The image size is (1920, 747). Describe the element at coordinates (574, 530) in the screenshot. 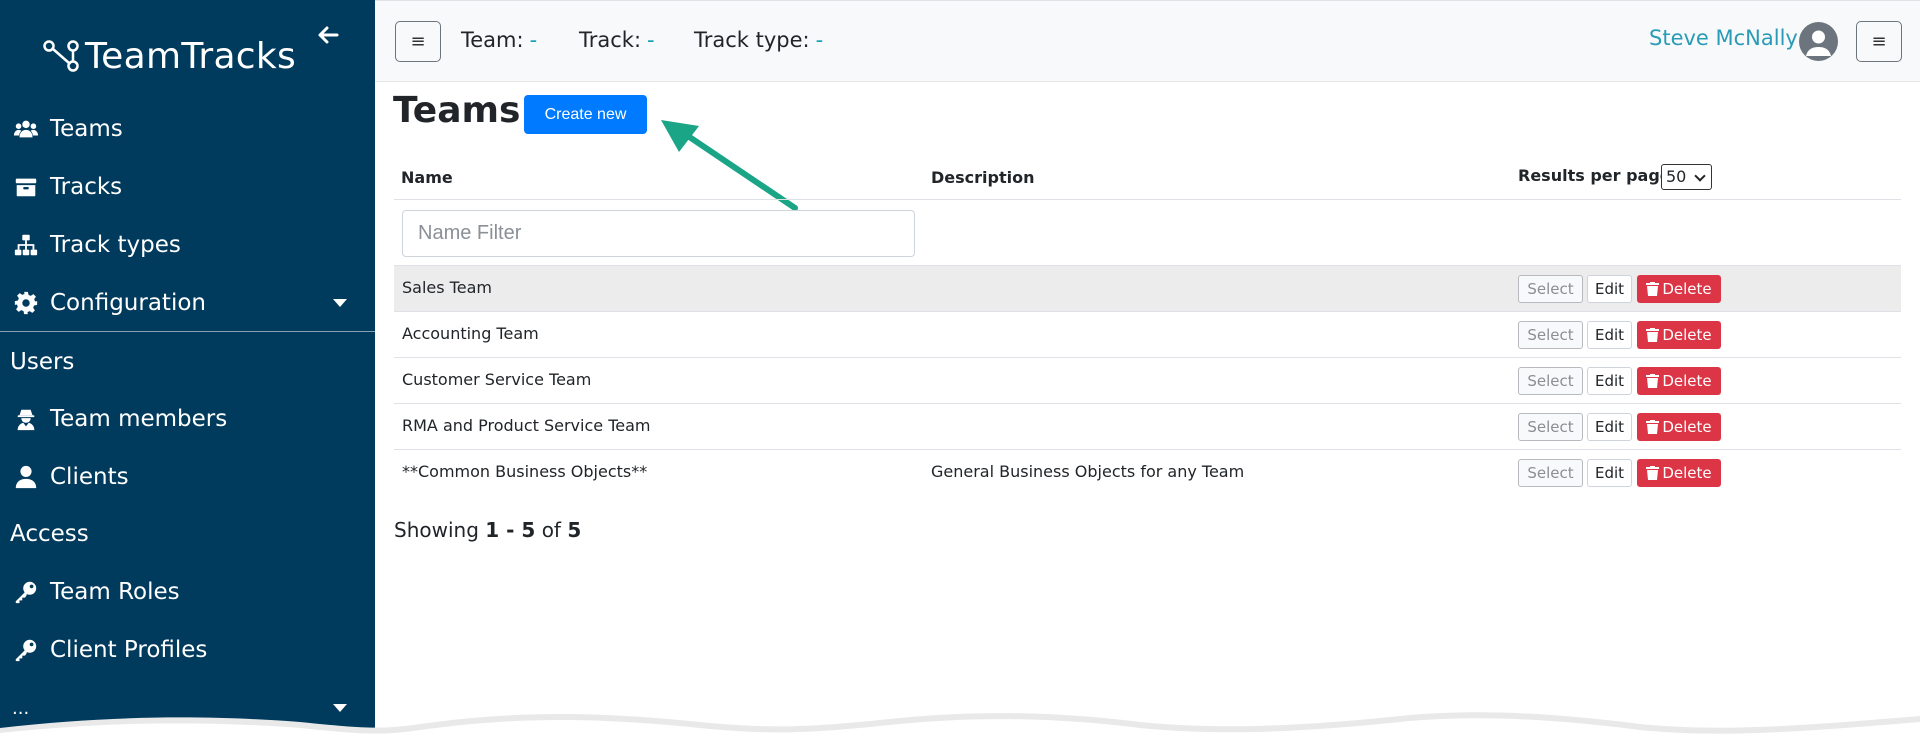

I see `showing-total: 5` at that location.